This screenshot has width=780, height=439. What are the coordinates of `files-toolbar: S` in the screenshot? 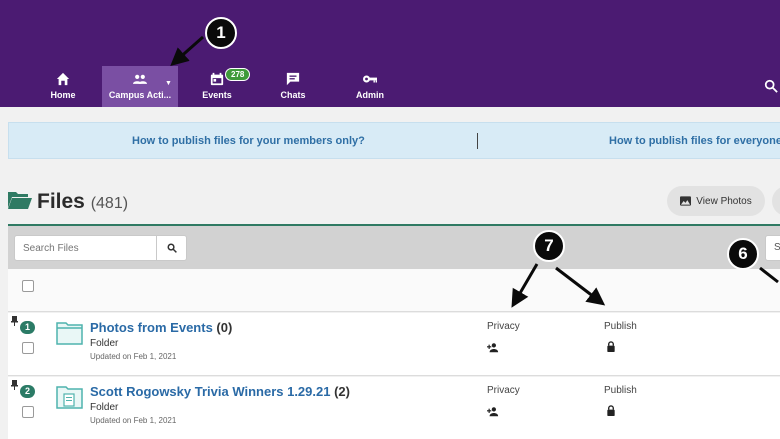 It's located at (394, 247).